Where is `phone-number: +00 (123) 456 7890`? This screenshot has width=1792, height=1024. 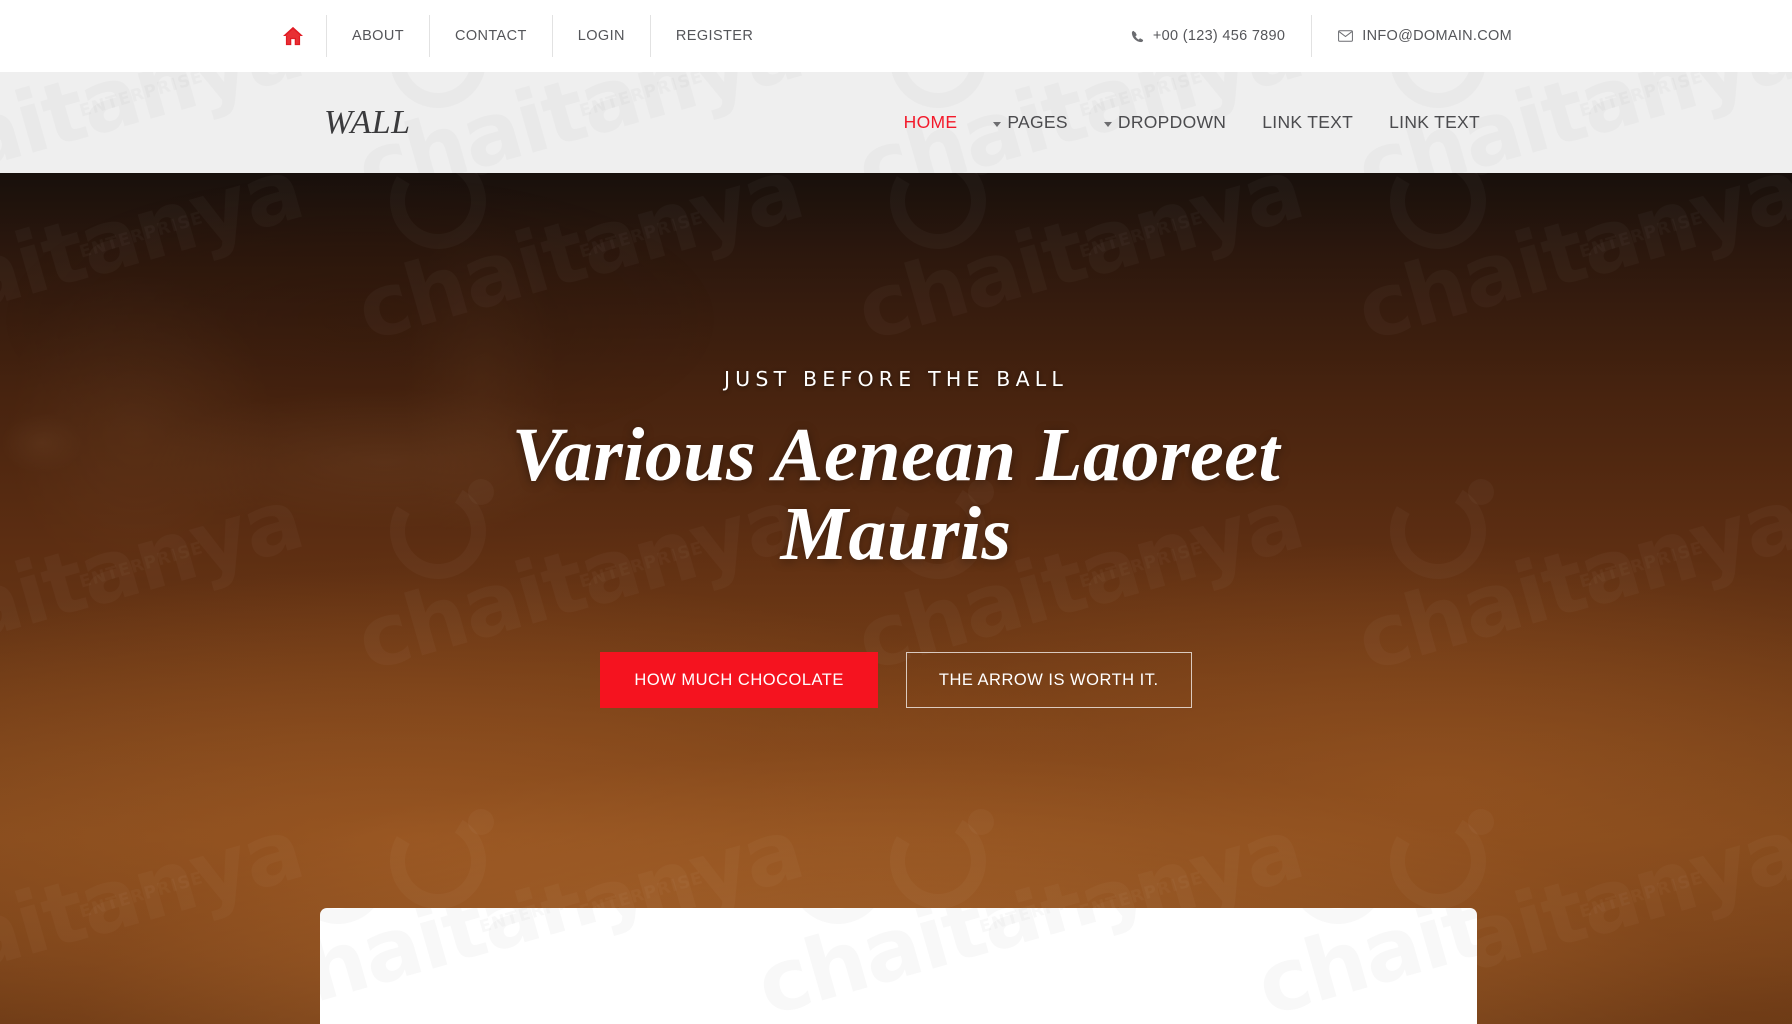 phone-number: +00 (123) 456 7890 is located at coordinates (1219, 36).